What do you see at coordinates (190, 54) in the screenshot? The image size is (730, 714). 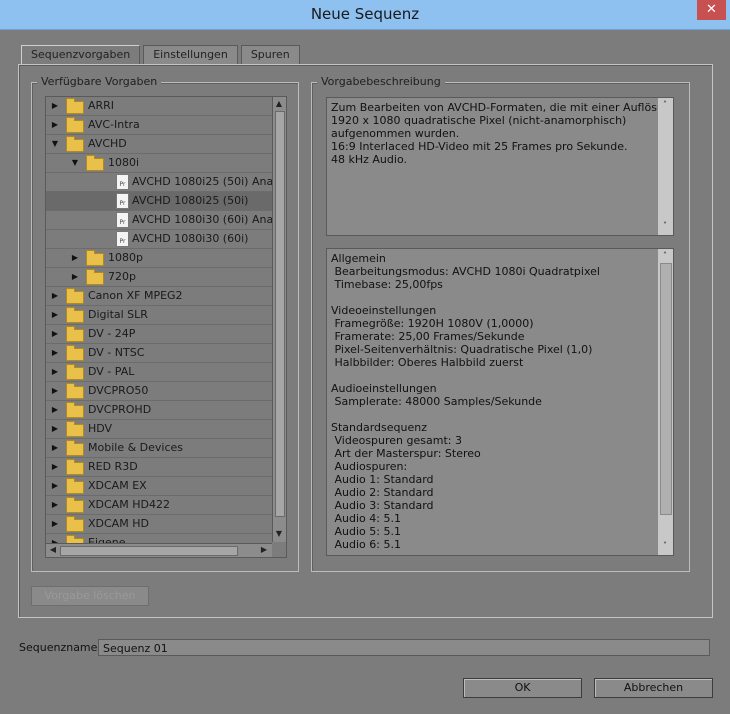 I see `tab-einstellungen: Einstellungen` at bounding box center [190, 54].